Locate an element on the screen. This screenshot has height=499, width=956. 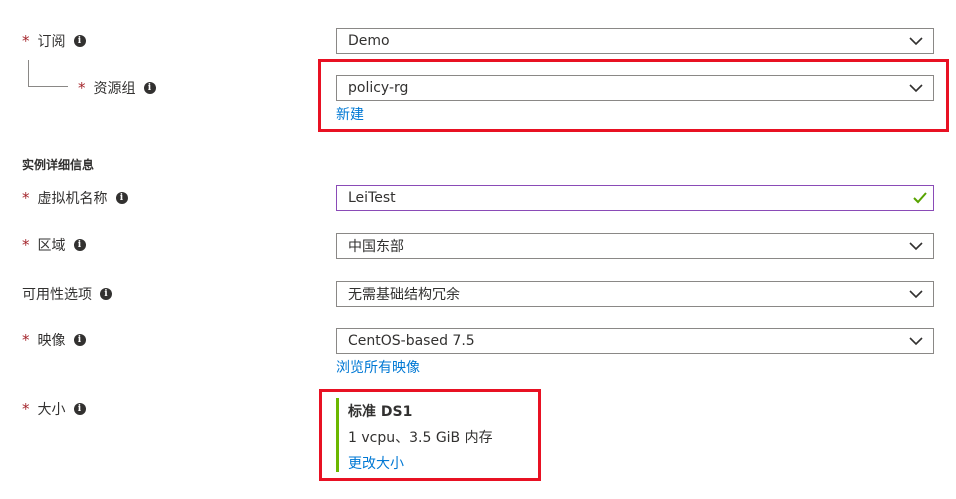
section-title: 实例详细信息 is located at coordinates (58, 165).